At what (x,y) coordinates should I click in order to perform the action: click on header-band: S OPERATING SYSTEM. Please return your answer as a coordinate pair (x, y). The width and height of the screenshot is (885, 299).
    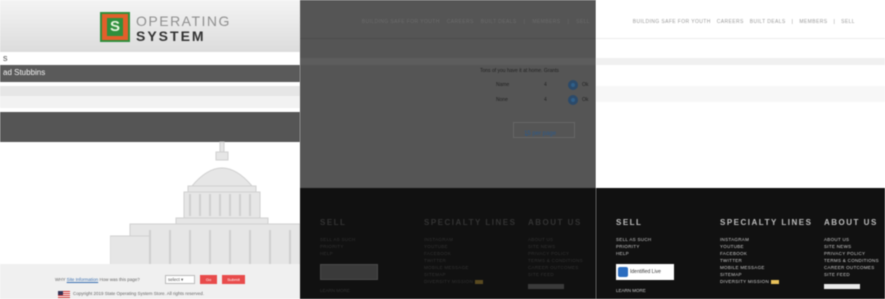
    Looking at the image, I should click on (150, 26).